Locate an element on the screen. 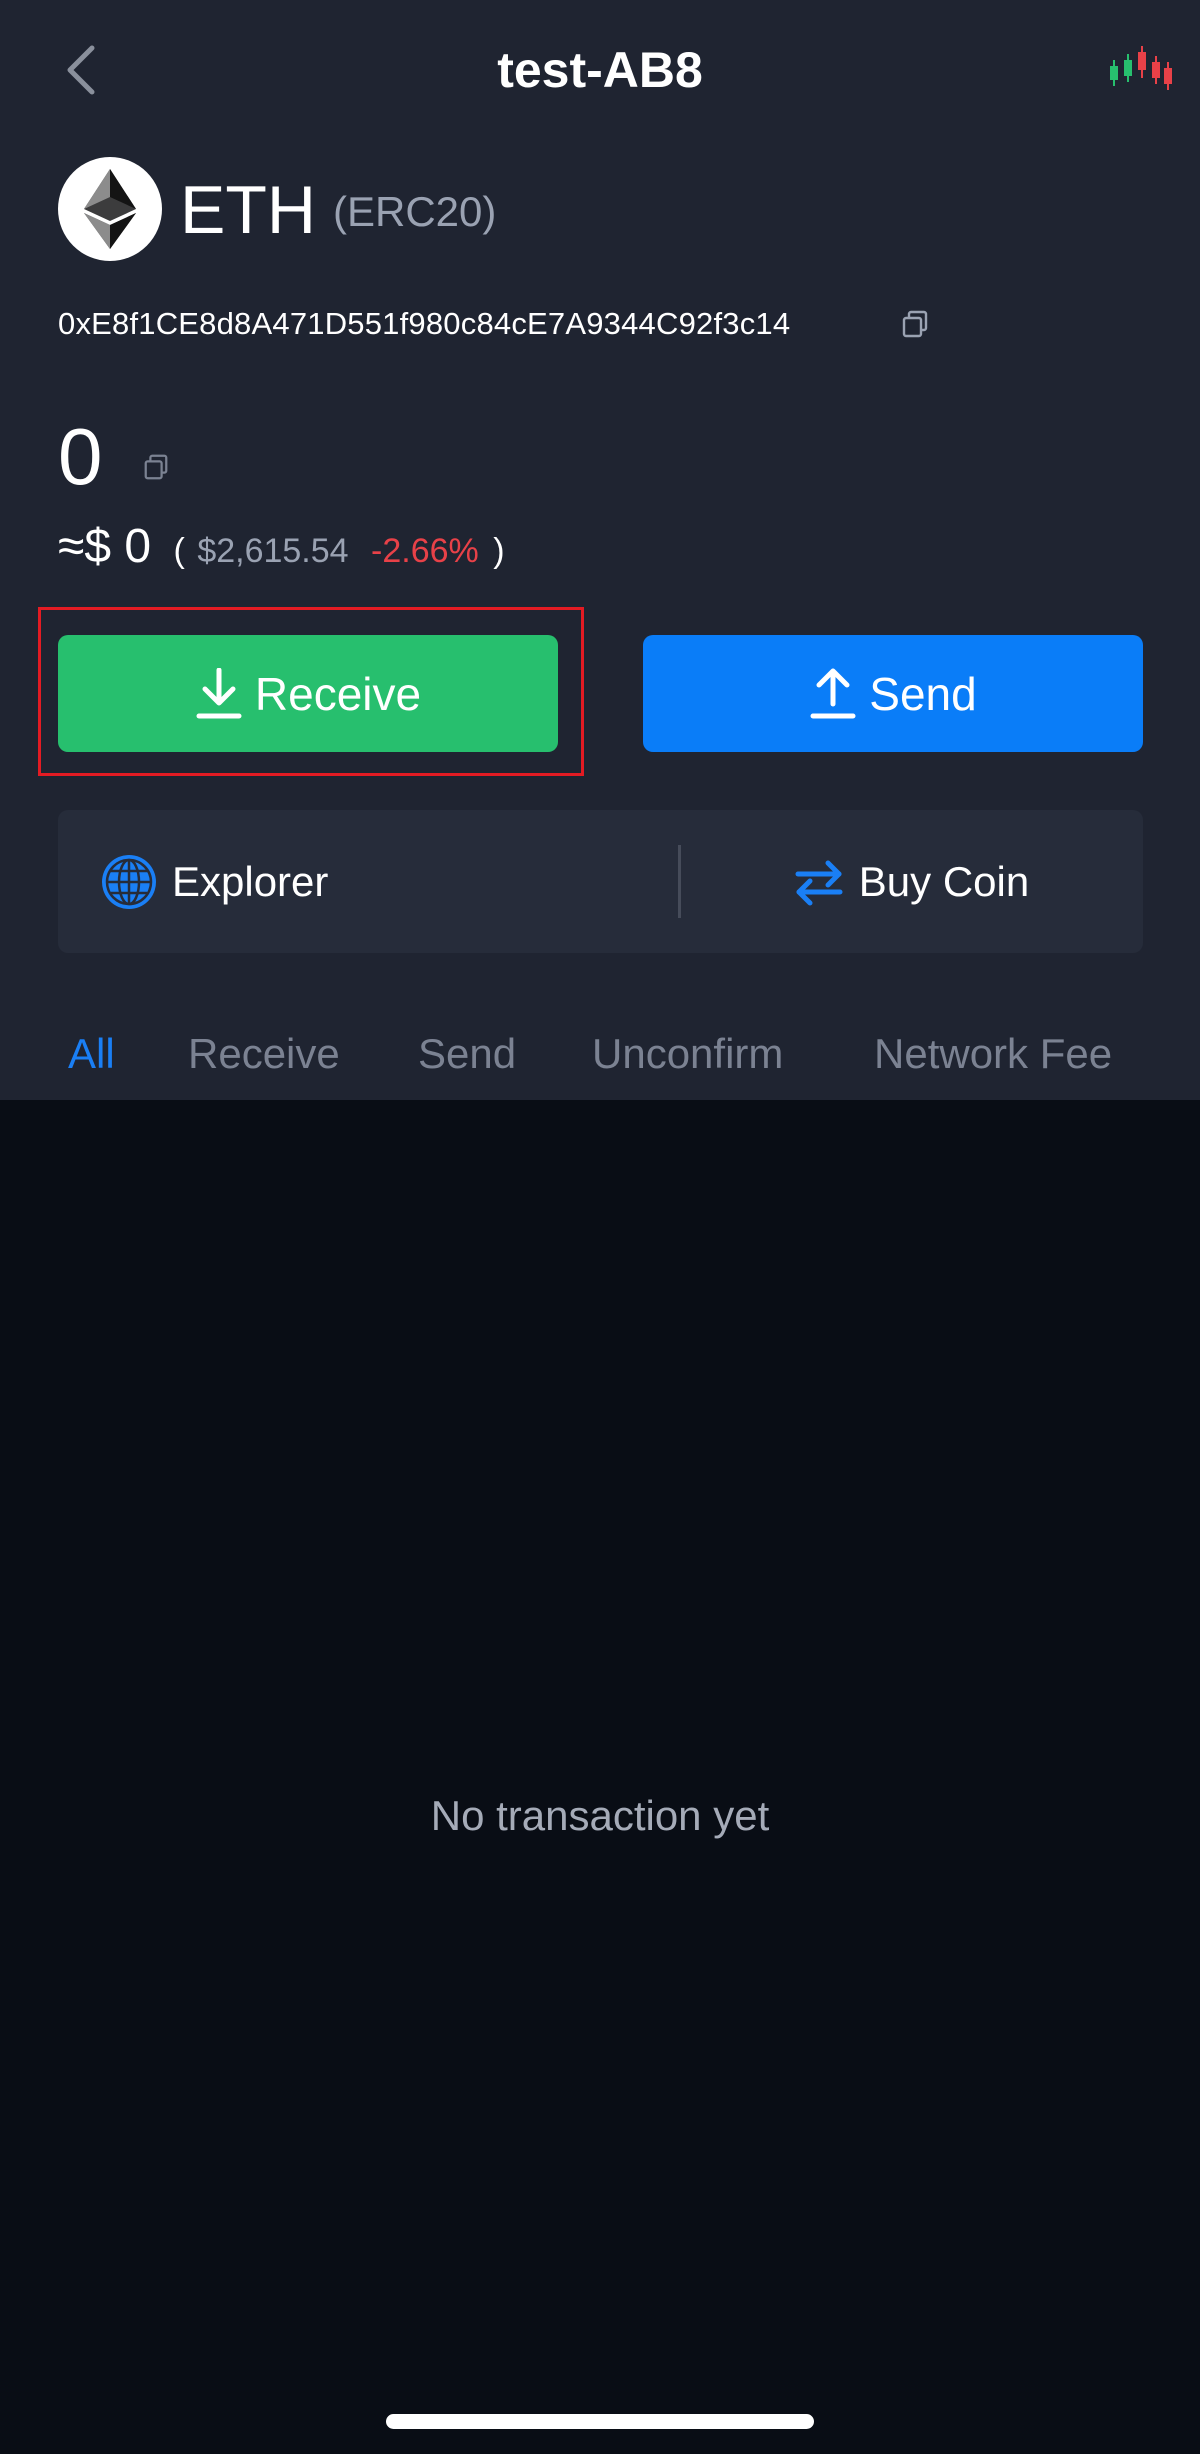 Image resolution: width=1200 pixels, height=2454 pixels. tab-receive: Receive is located at coordinates (264, 1054).